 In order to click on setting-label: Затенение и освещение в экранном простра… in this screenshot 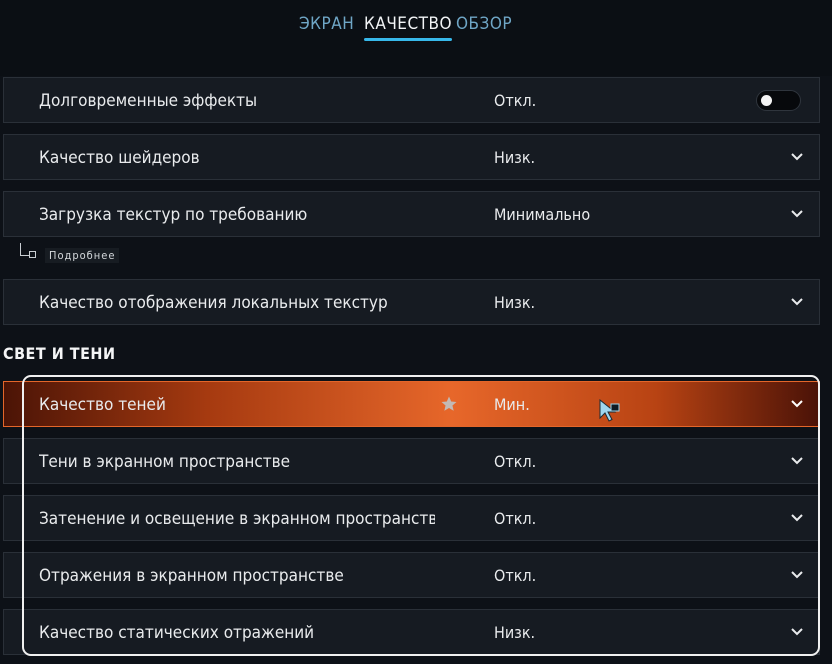, I will do `click(237, 519)`.